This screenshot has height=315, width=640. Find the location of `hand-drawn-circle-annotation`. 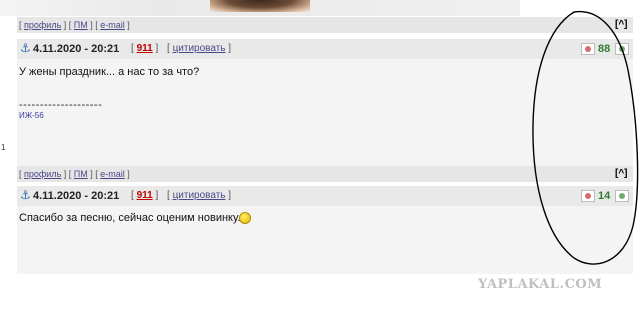

hand-drawn-circle-annotation is located at coordinates (585, 137).